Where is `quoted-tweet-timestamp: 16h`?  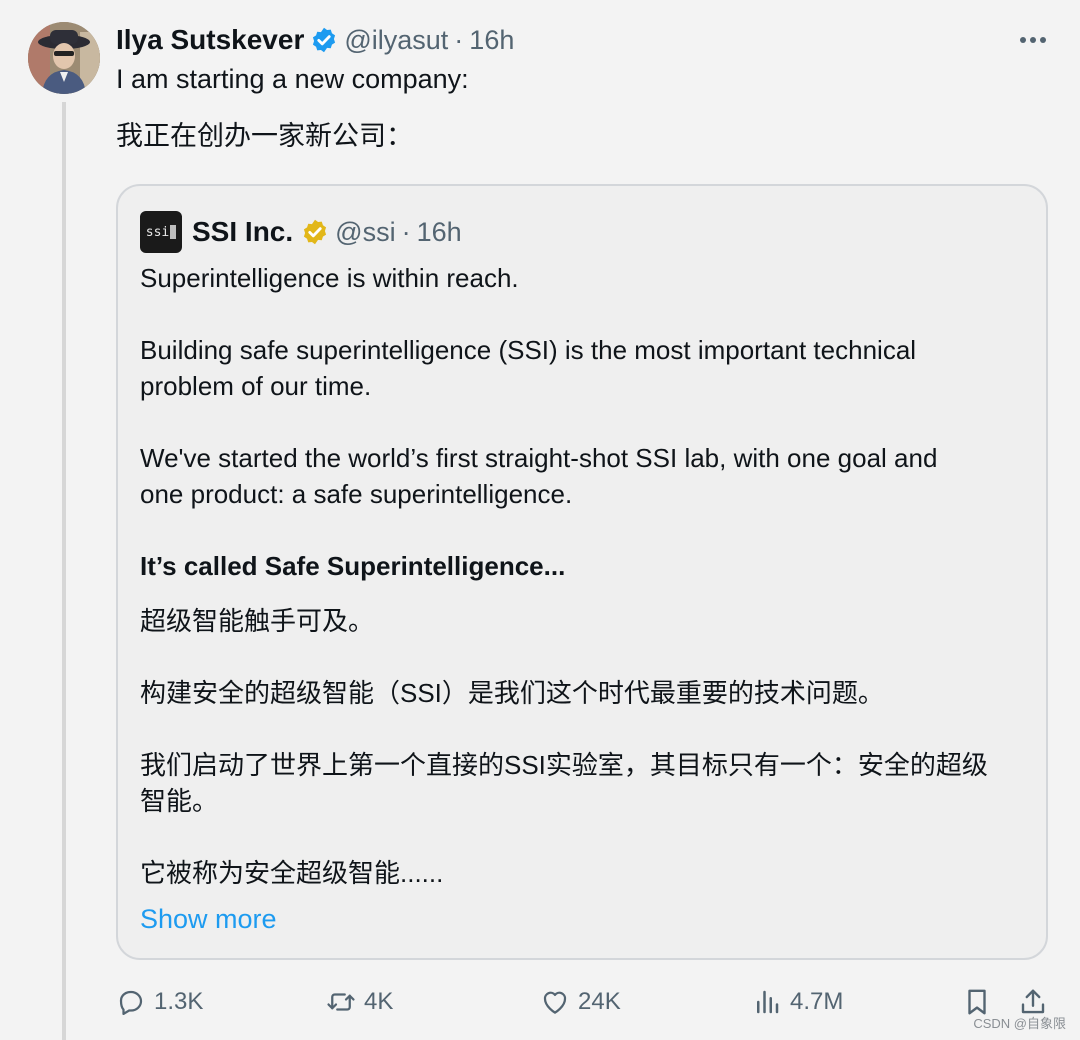 quoted-tweet-timestamp: 16h is located at coordinates (439, 232).